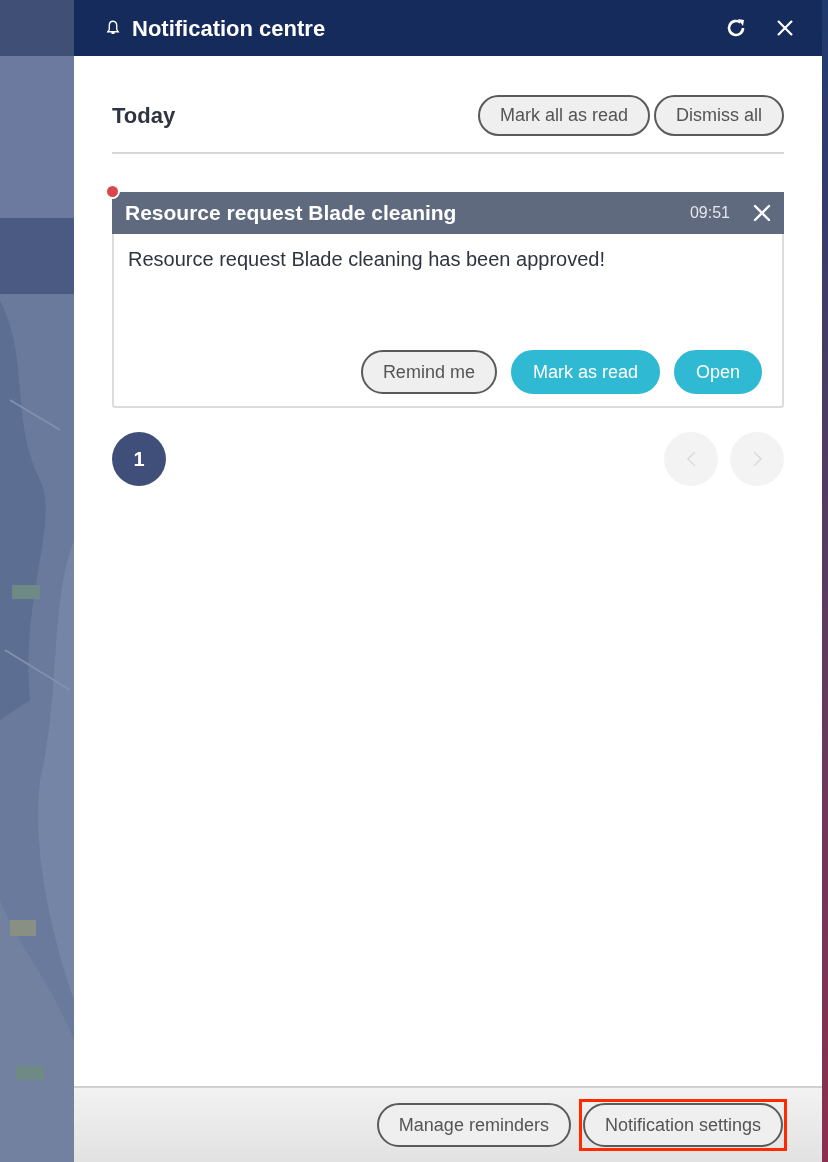 The image size is (828, 1162). What do you see at coordinates (291, 213) in the screenshot?
I see `notification-title: Resource request Blade cleaning` at bounding box center [291, 213].